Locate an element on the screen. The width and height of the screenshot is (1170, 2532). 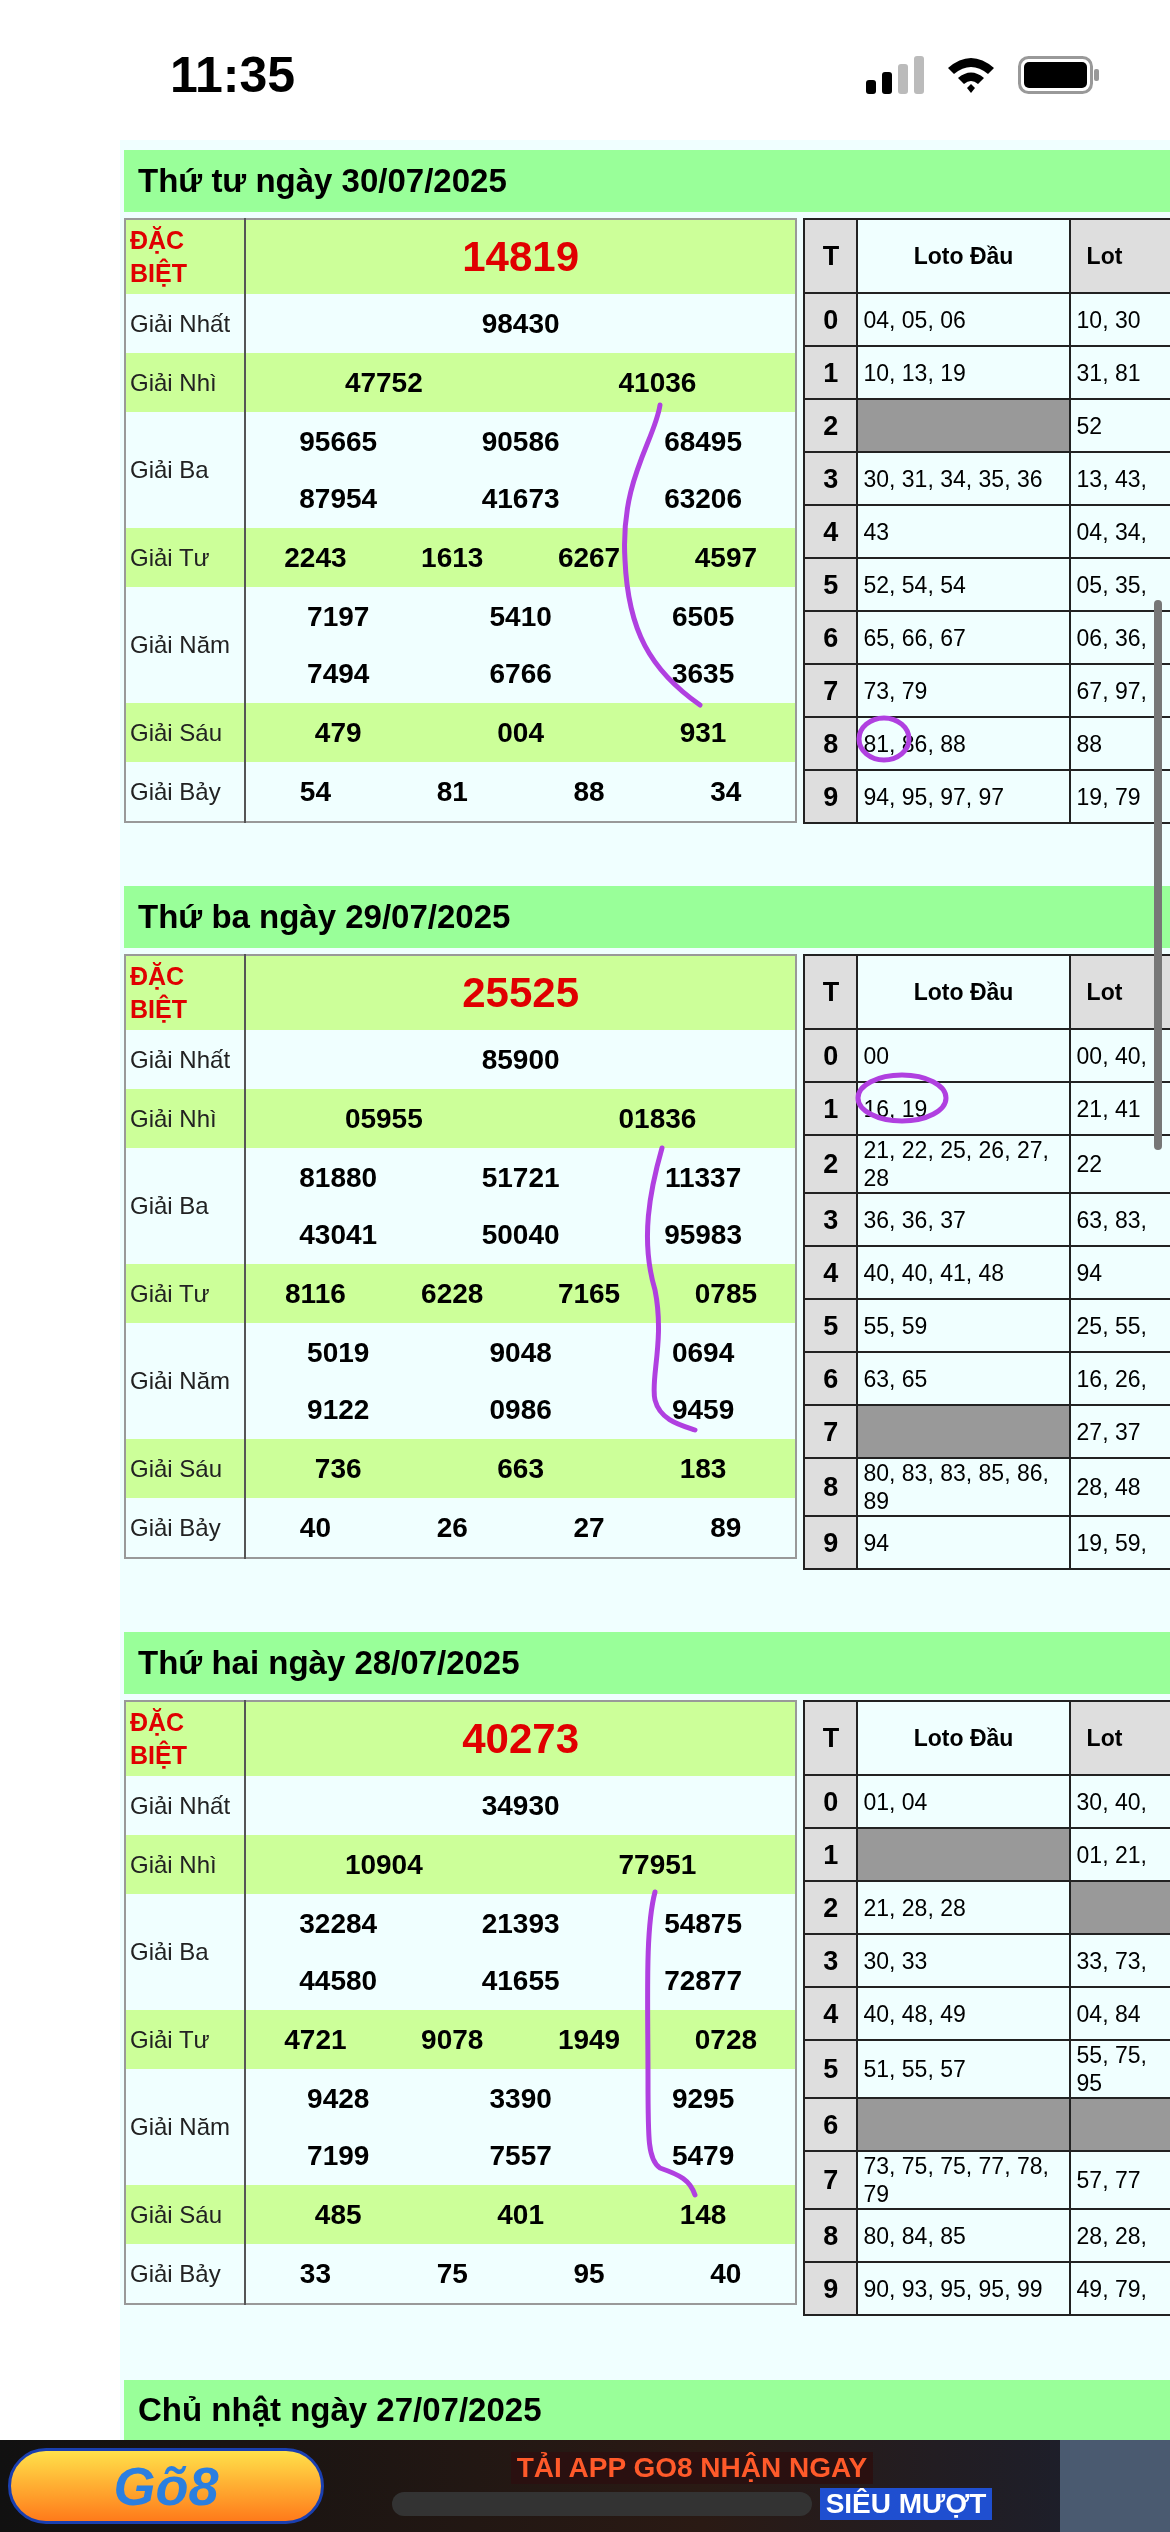
prize-number: 148 is located at coordinates (703, 2215).